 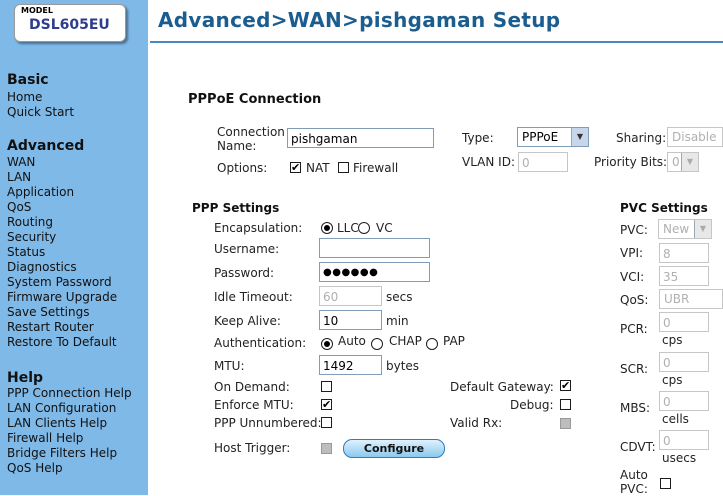 I want to click on connection-name-input: pishgaman, so click(x=360, y=138).